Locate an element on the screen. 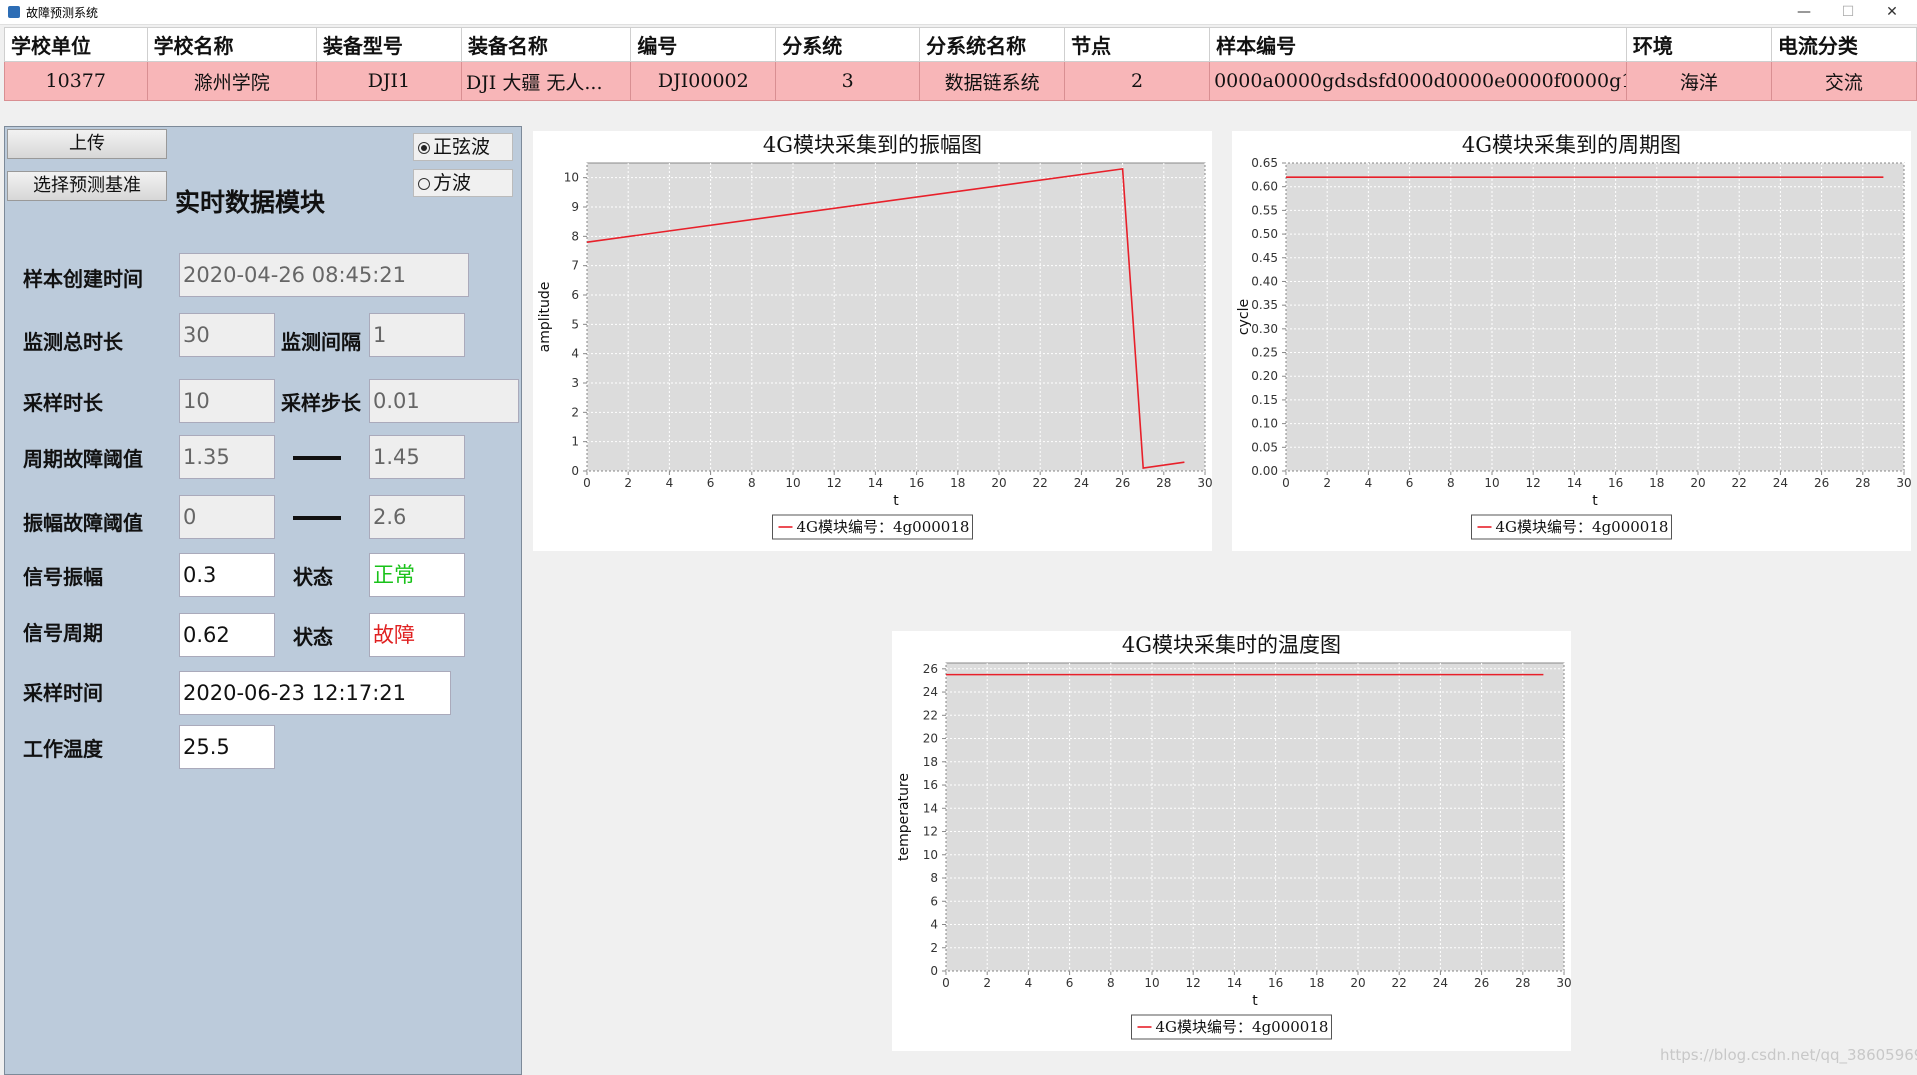  amp-threshold-label: 振幅故障阈值 is located at coordinates (83, 523).